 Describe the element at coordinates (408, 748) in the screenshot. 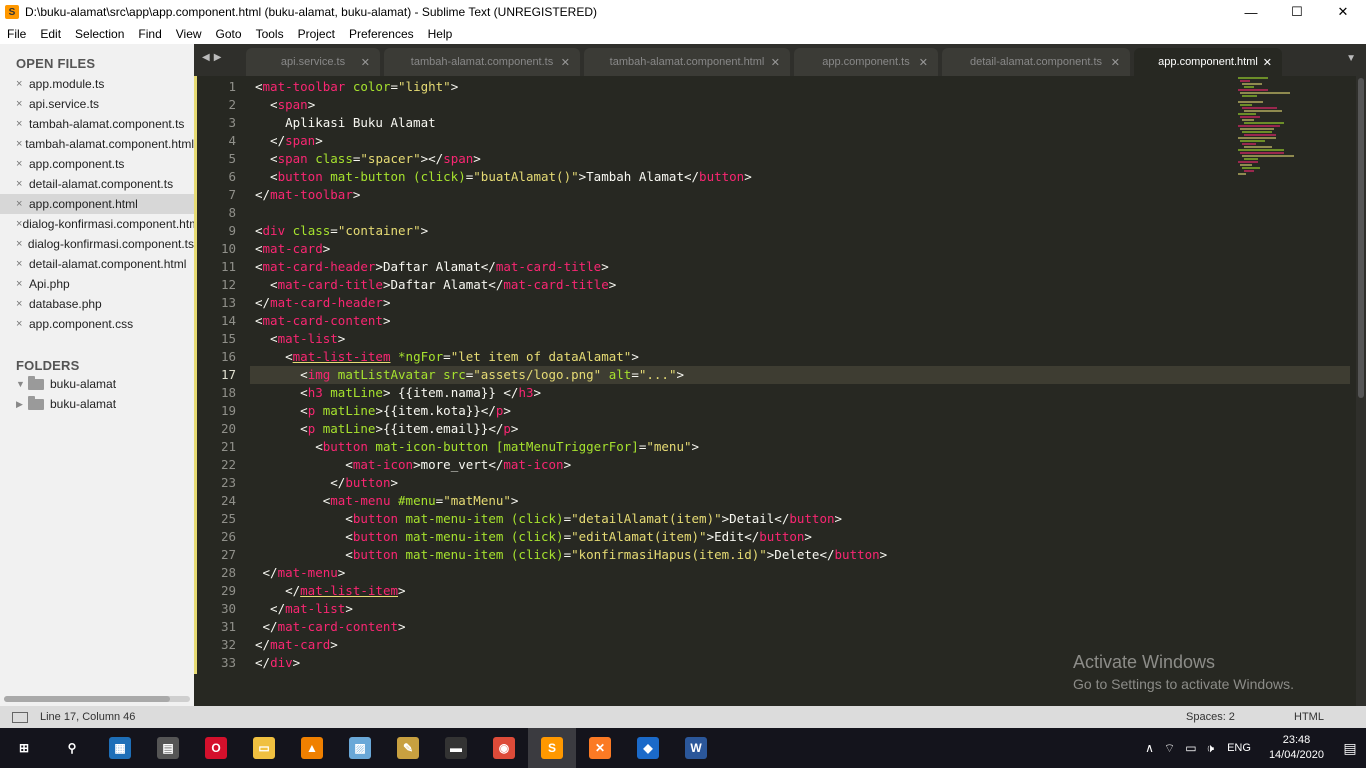

I see `taskbar-button: ✎` at that location.